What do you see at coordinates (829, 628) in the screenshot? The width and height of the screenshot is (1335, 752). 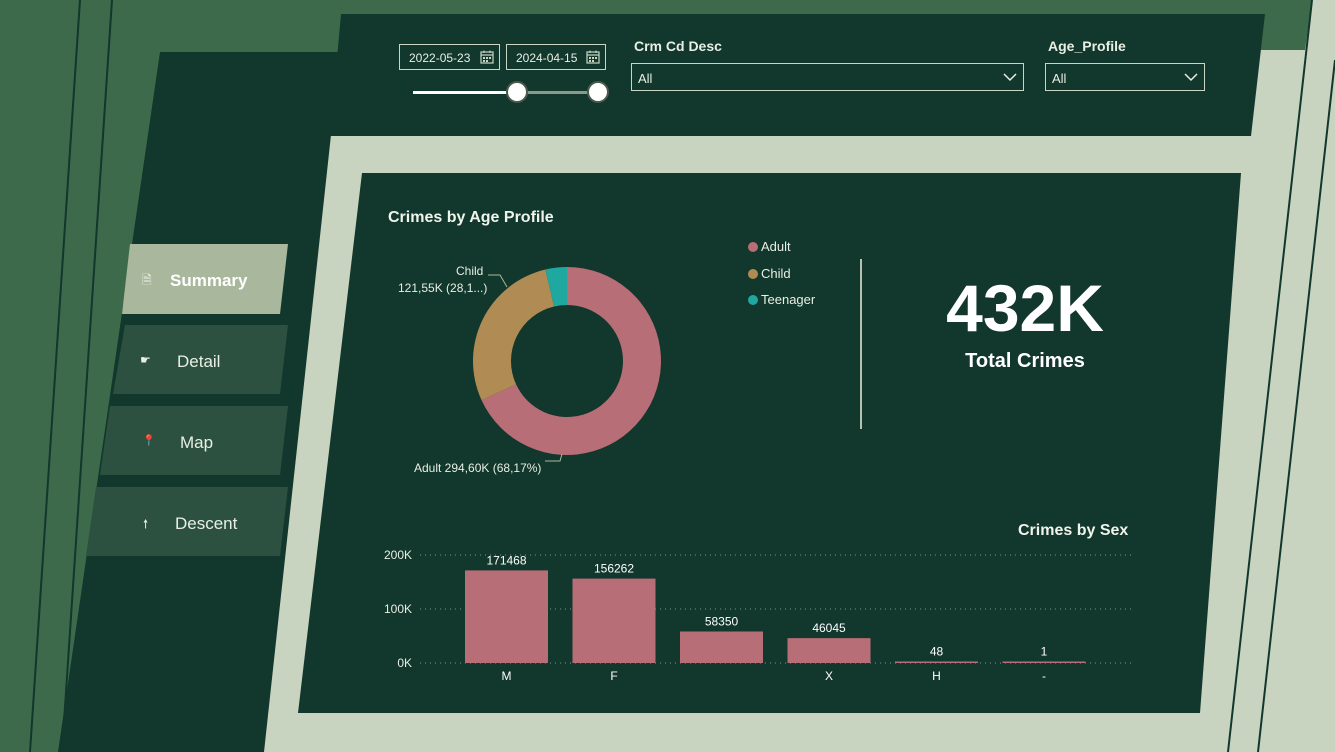 I see `bar-value-label: 46045` at bounding box center [829, 628].